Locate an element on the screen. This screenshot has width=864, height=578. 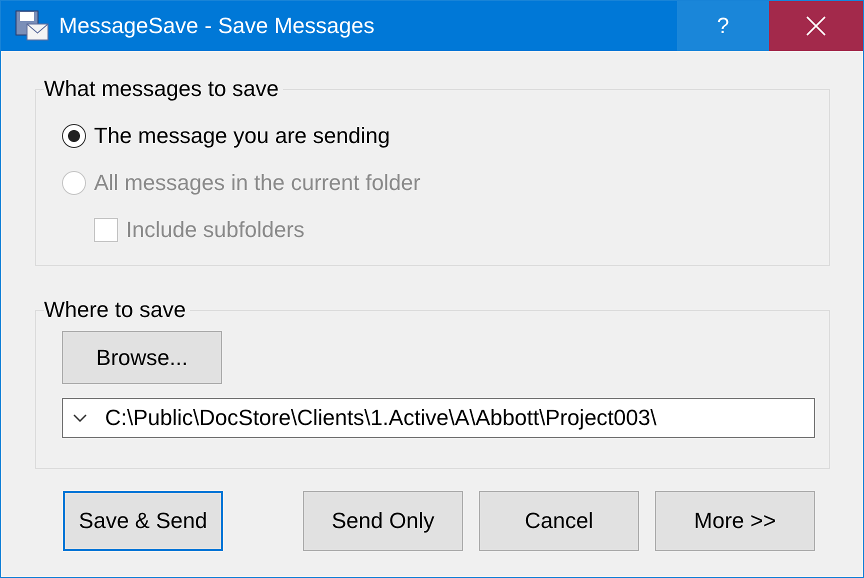
help-button: ? is located at coordinates (723, 26).